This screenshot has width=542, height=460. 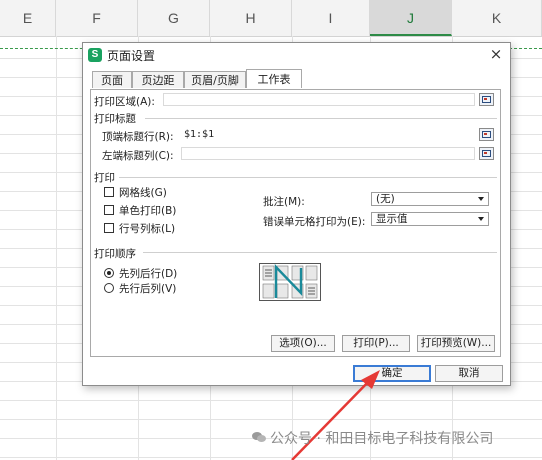 I want to click on wechat-icon, so click(x=259, y=437).